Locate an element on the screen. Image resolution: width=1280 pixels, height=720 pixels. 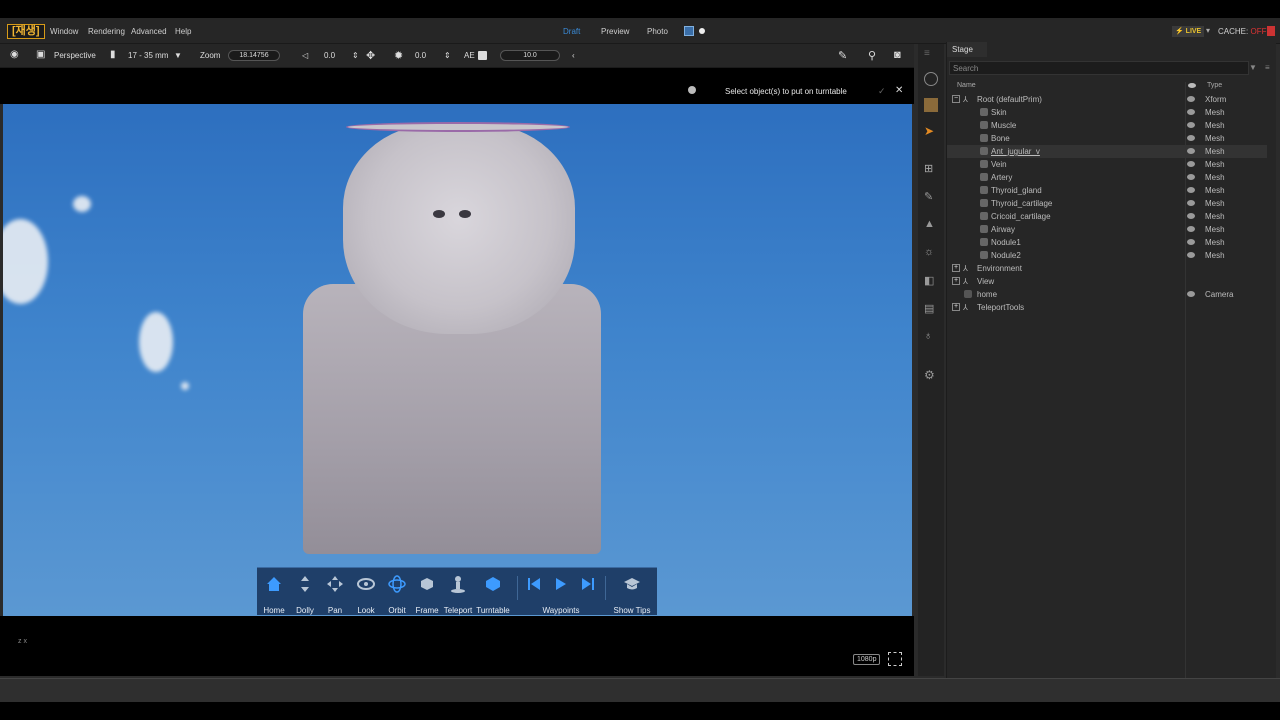
move-icon: ✥ is located at coordinates (370, 55).